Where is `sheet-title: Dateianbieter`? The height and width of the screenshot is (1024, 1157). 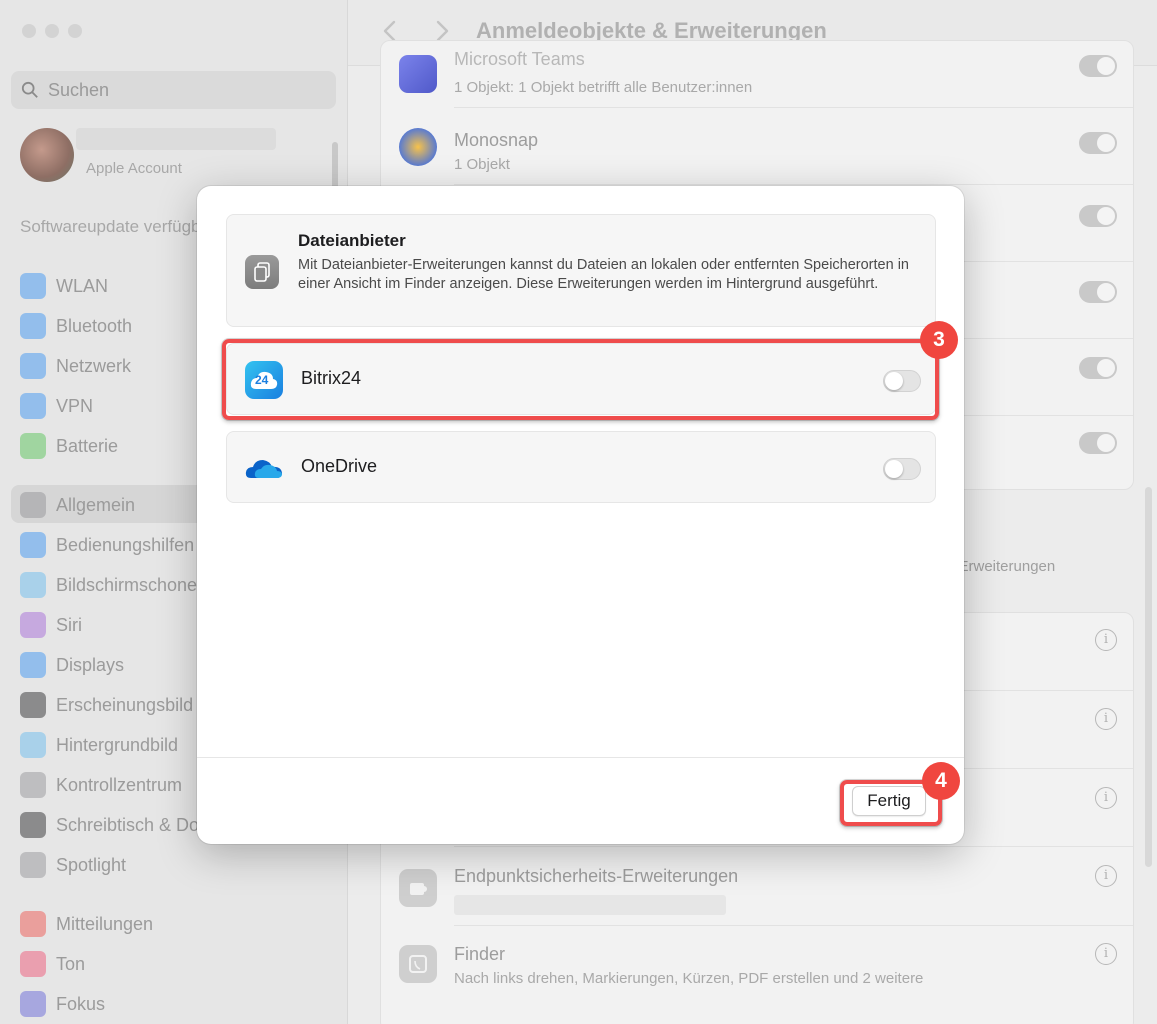 sheet-title: Dateianbieter is located at coordinates (352, 240).